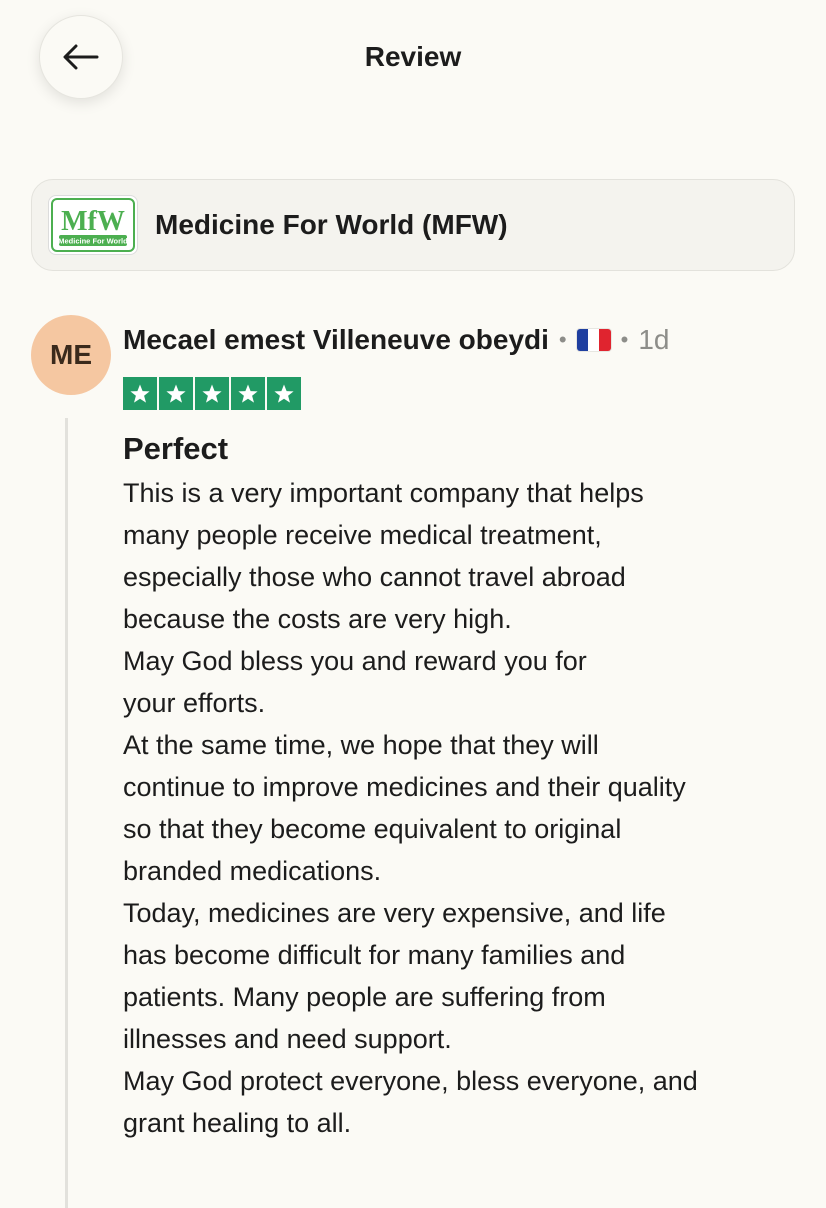 The image size is (826, 1208). What do you see at coordinates (66, 813) in the screenshot?
I see `thread-line` at bounding box center [66, 813].